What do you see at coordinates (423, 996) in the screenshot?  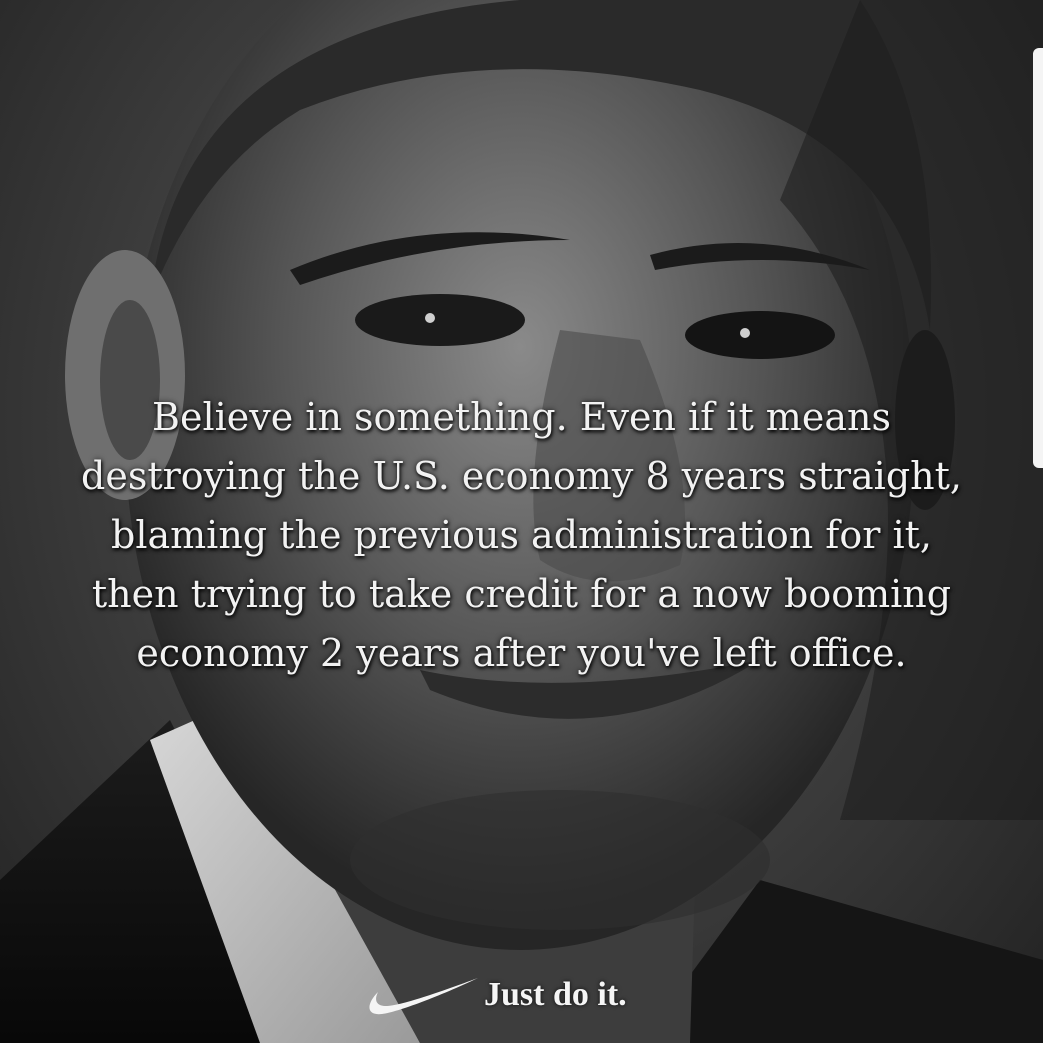 I see `swoosh-logo-icon` at bounding box center [423, 996].